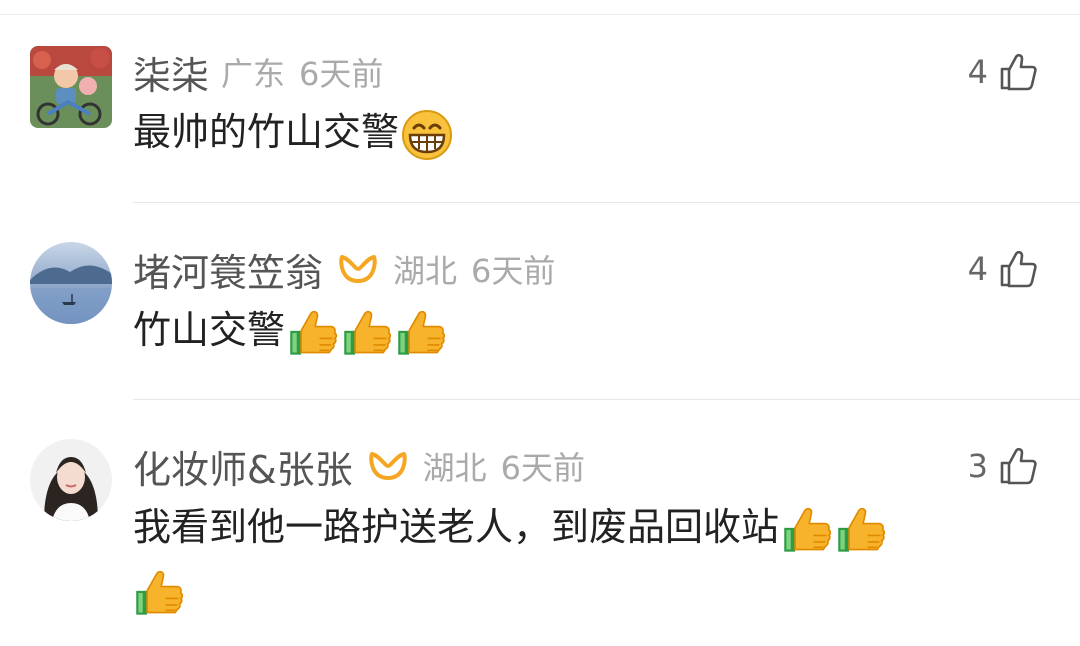 The image size is (1080, 646). I want to click on comment-text-body: 最帅的竹山交警, so click(266, 132).